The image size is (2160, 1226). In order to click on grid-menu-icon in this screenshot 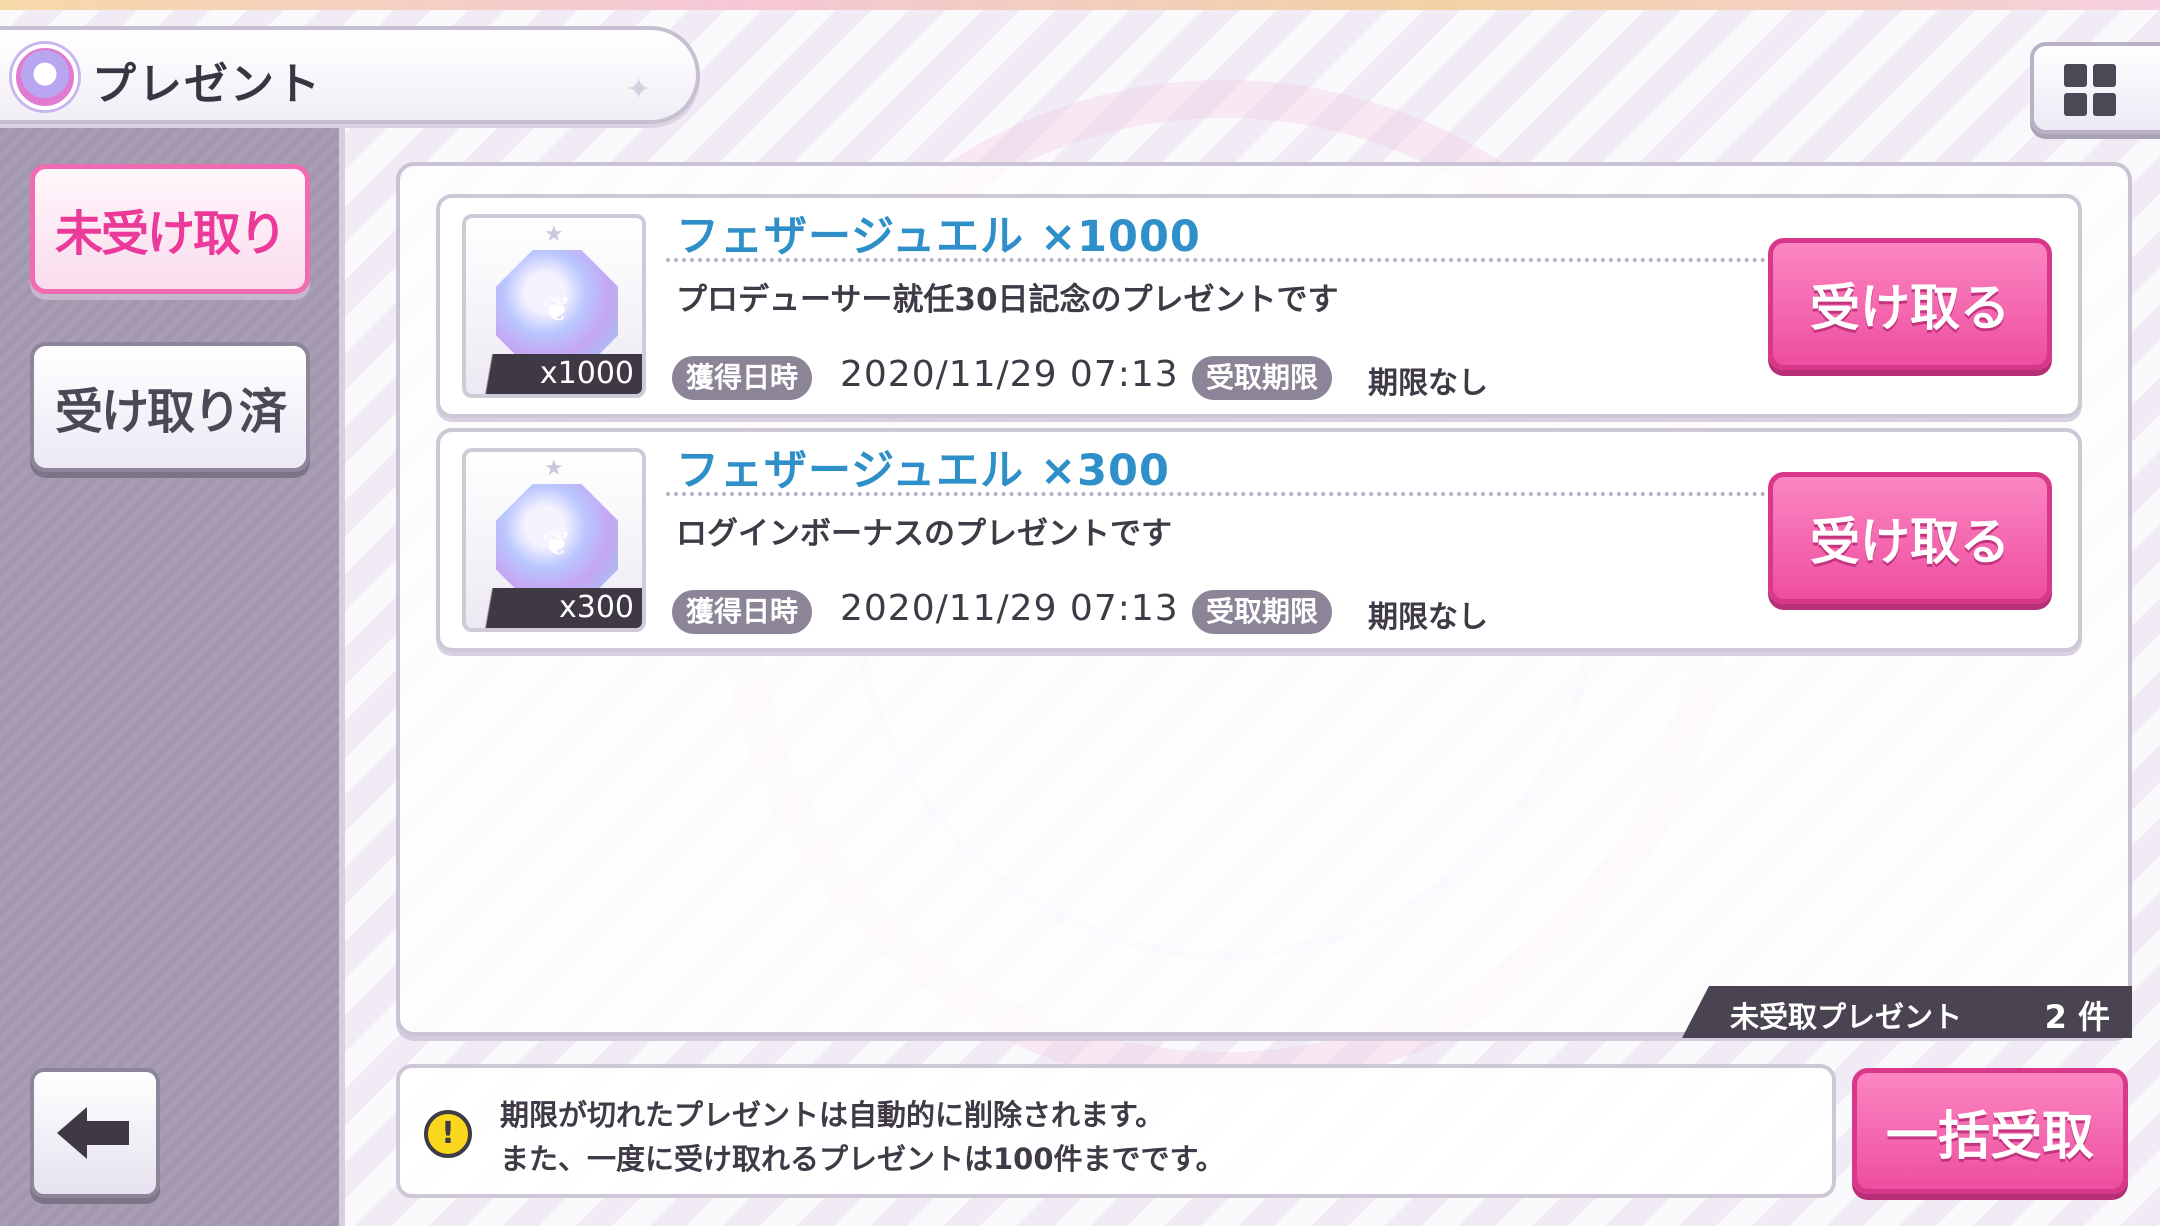, I will do `click(2090, 90)`.